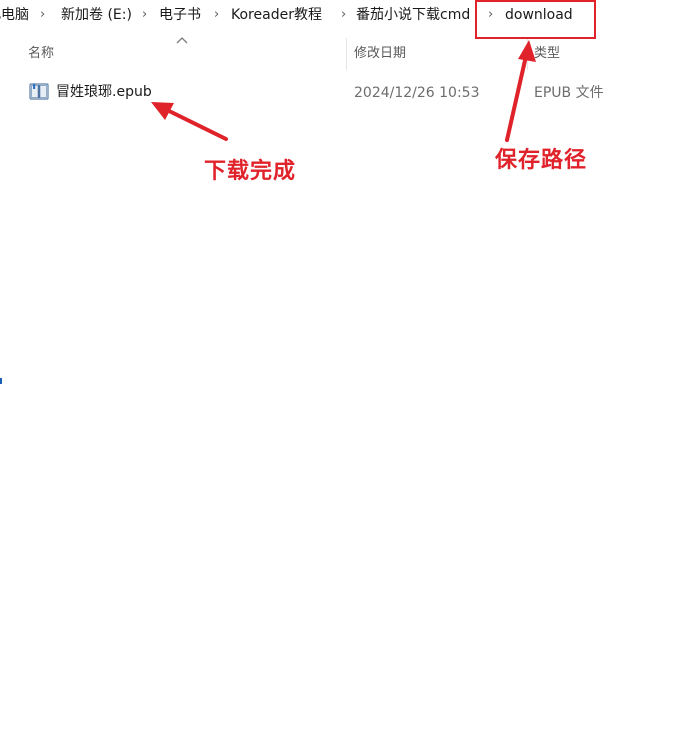  I want to click on file-name: 冒姓琅琊.epub, so click(104, 92).